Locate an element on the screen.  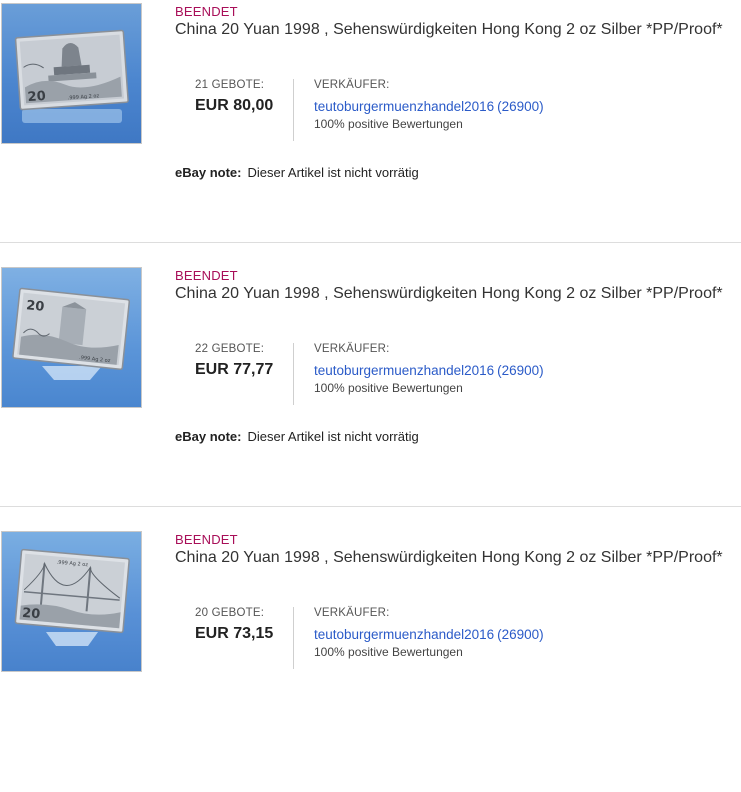
bid-count: 20 GEBOTE: is located at coordinates (230, 613).